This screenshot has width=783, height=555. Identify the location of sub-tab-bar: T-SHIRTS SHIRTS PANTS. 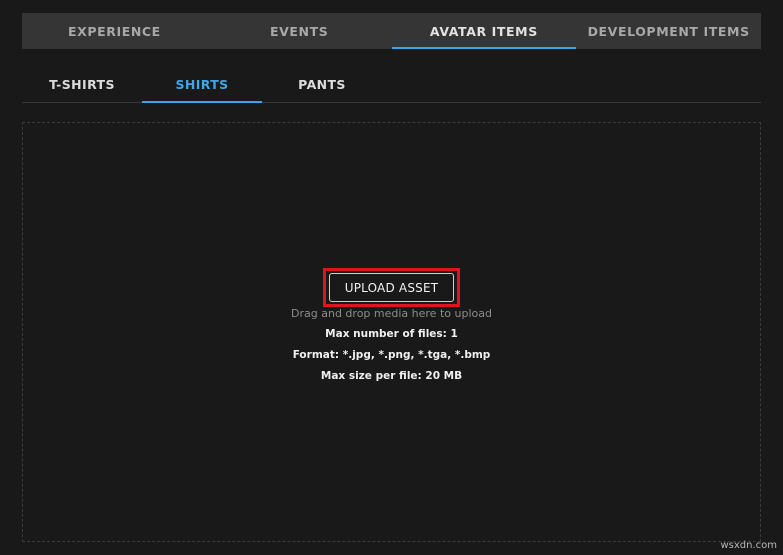
(391, 85).